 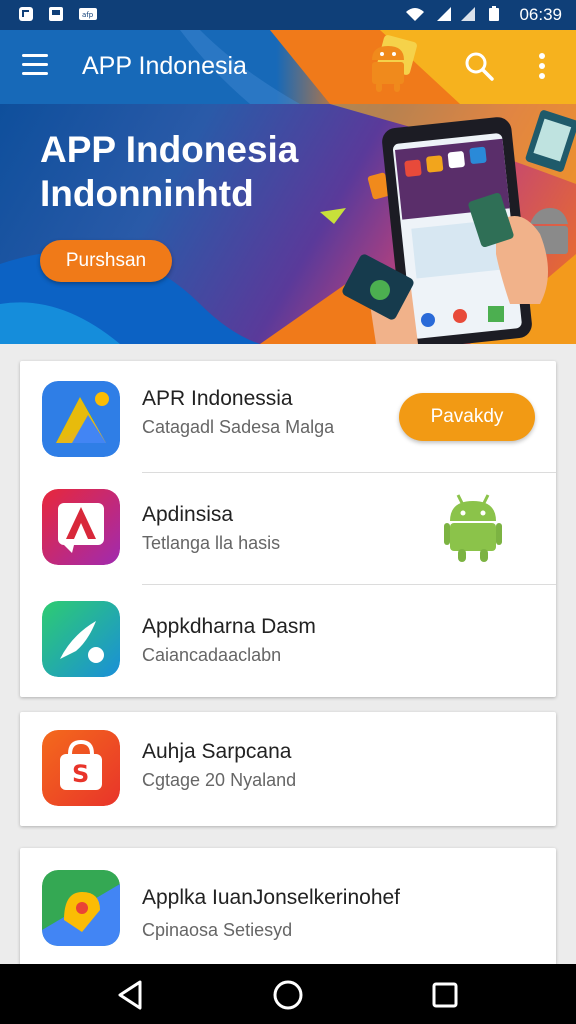 I want to click on svg-text: afp, so click(x=88, y=15).